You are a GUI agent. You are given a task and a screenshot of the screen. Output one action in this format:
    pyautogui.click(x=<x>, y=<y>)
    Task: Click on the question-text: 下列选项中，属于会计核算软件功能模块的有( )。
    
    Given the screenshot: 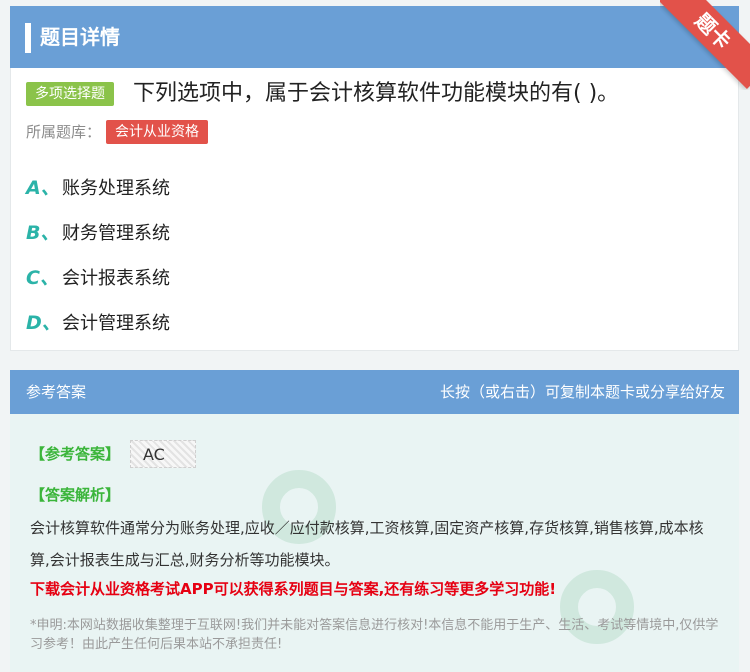 What is the action you would take?
    pyautogui.click(x=376, y=93)
    